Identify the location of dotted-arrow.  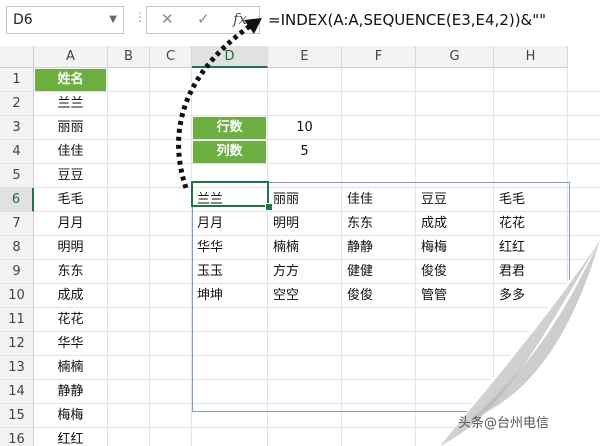
(219, 103).